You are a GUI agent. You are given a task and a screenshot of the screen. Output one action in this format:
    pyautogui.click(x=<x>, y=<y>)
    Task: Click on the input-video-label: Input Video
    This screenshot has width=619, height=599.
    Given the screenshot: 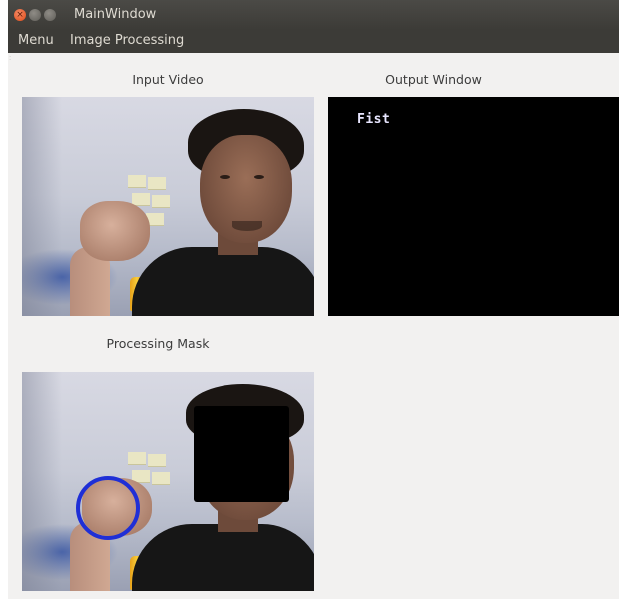 What is the action you would take?
    pyautogui.click(x=168, y=79)
    